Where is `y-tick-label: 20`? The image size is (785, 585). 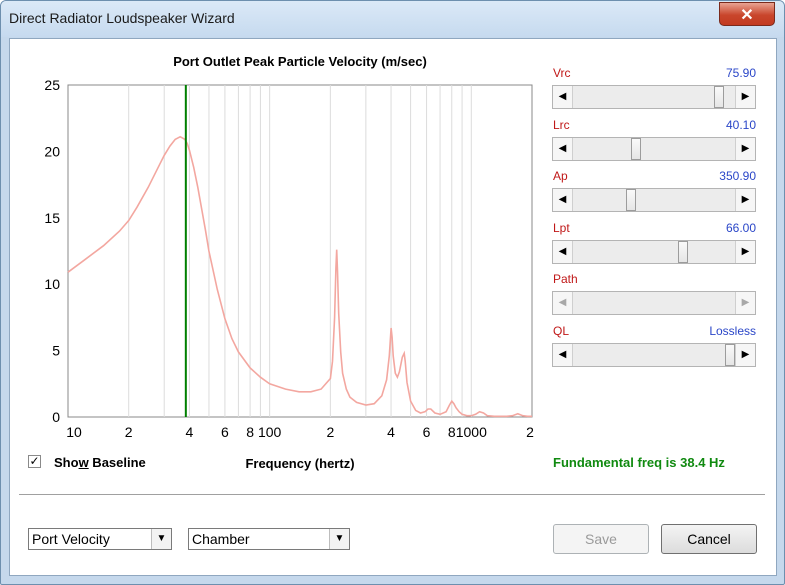
y-tick-label: 20 is located at coordinates (52, 151).